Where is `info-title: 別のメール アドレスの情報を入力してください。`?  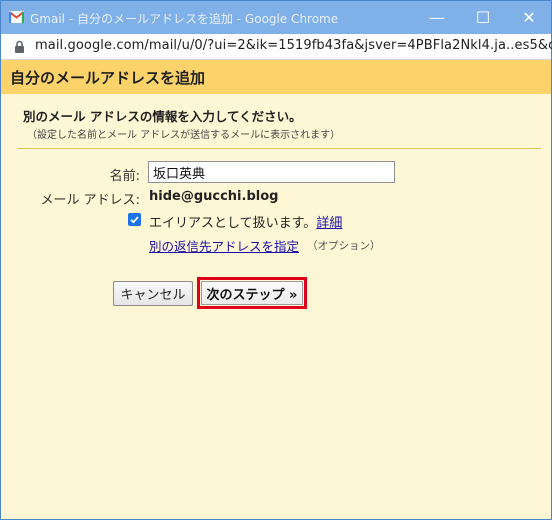 info-title: 別のメール アドレスの情報を入力してください。 is located at coordinates (162, 116).